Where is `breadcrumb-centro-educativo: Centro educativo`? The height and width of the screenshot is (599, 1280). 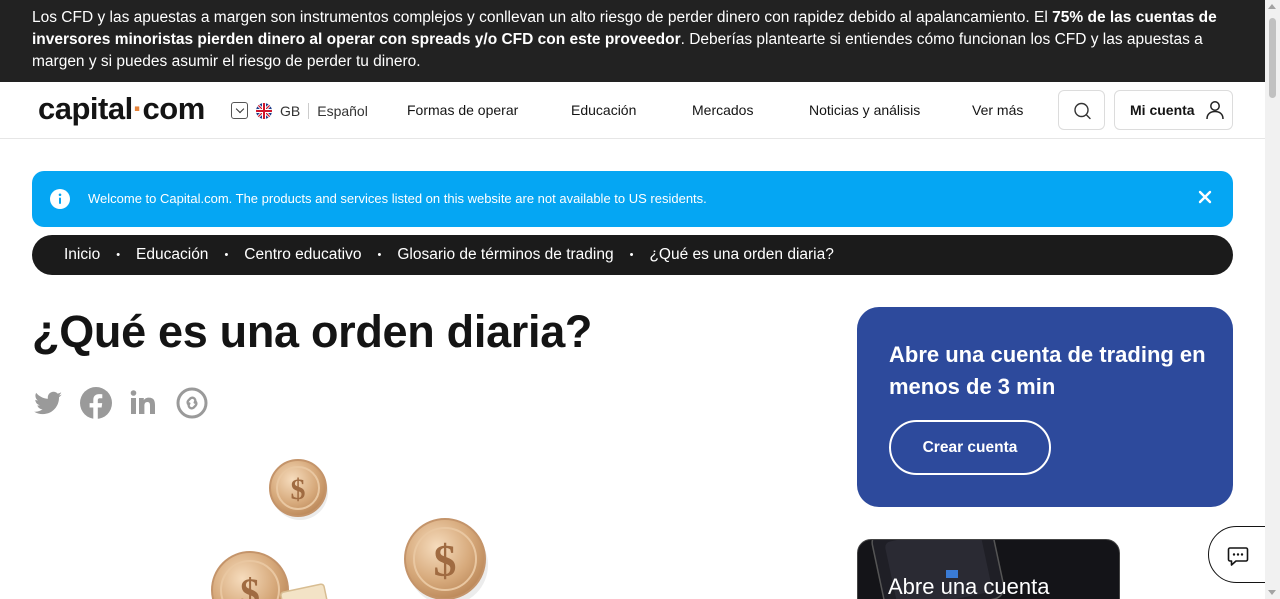
breadcrumb-centro-educativo: Centro educativo is located at coordinates (302, 255).